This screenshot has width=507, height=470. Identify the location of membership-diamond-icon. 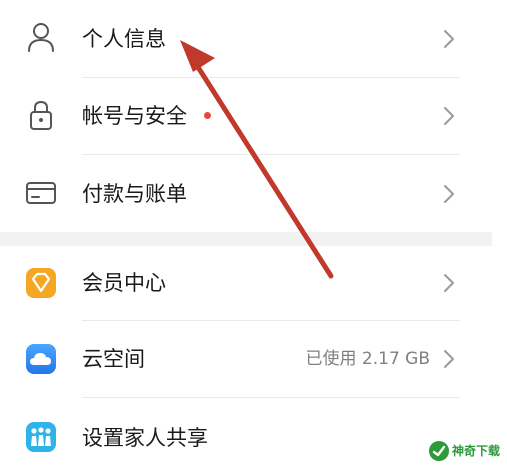
(41, 283).